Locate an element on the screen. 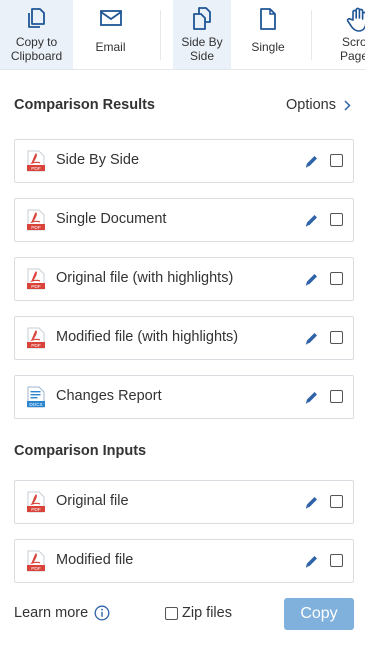  learn-more-label: Learn more is located at coordinates (51, 613).